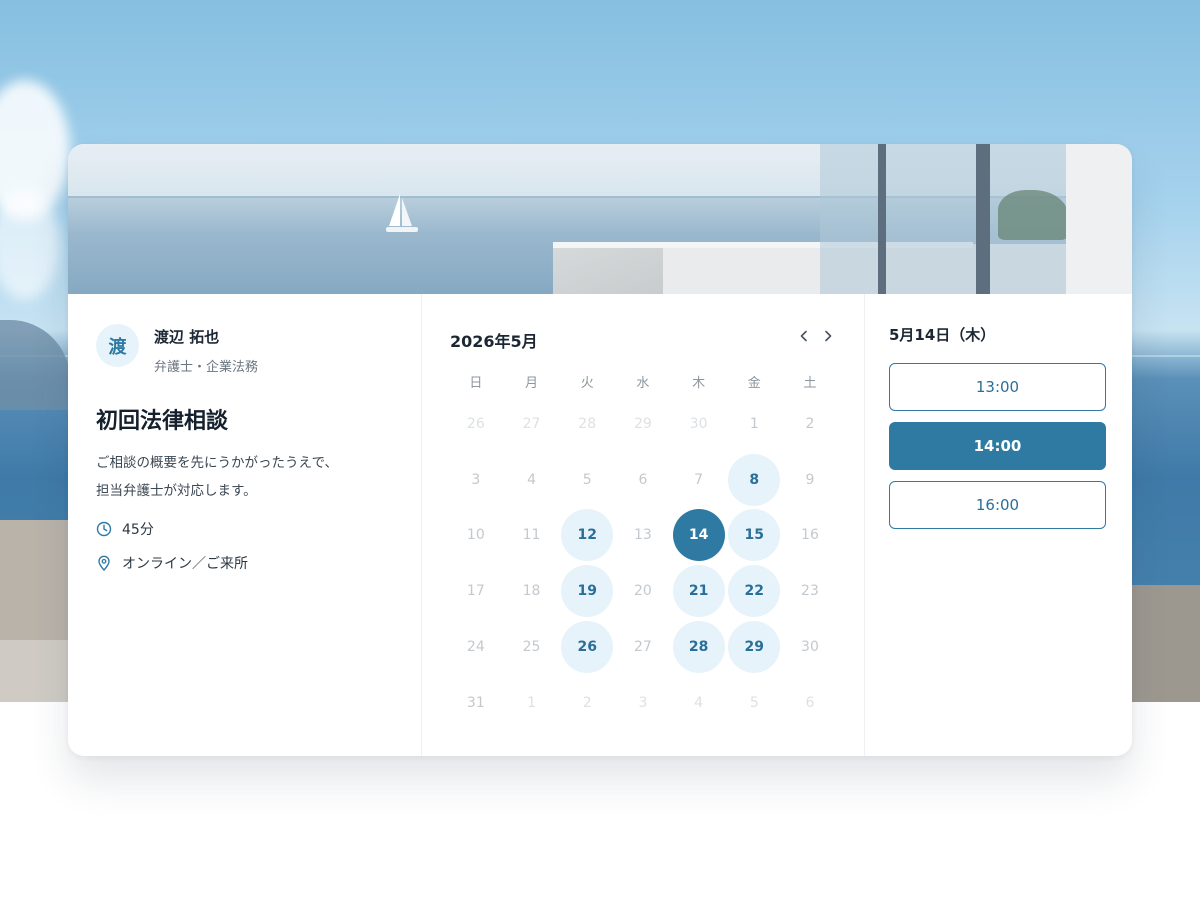 Image resolution: width=1200 pixels, height=900 pixels. I want to click on day-number: 19, so click(587, 591).